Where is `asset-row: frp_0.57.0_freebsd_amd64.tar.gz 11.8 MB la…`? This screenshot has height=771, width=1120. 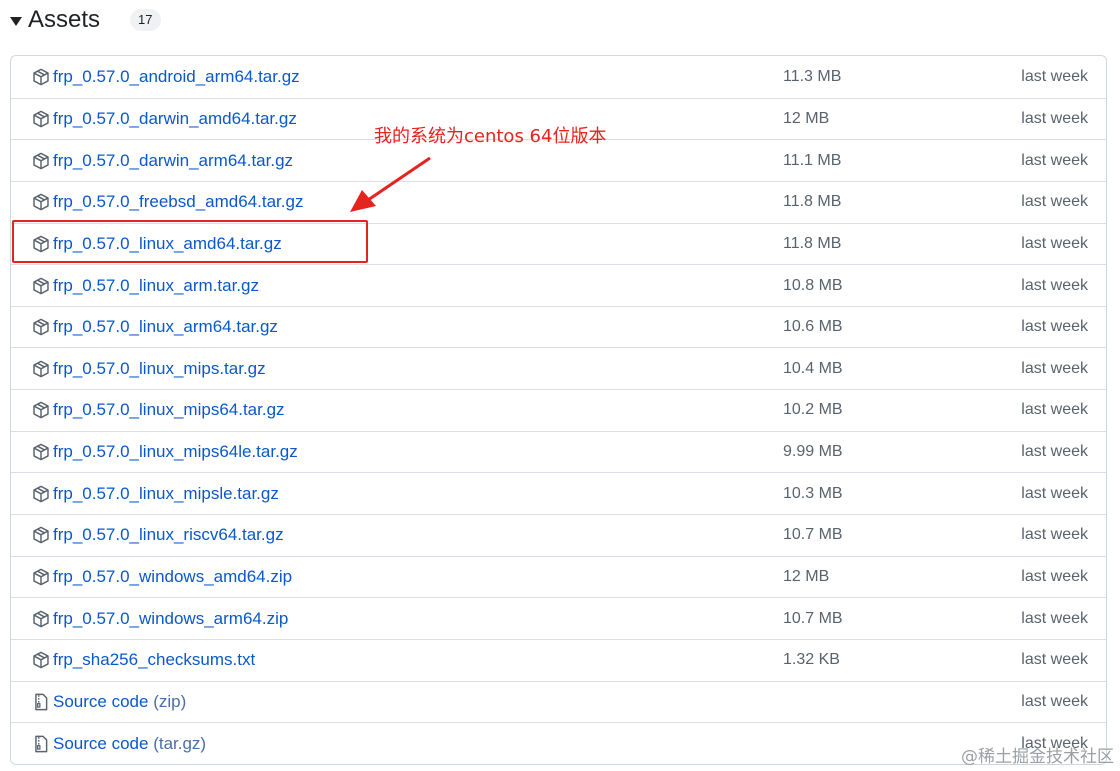
asset-row: frp_0.57.0_freebsd_amd64.tar.gz 11.8 MB la… is located at coordinates (558, 201).